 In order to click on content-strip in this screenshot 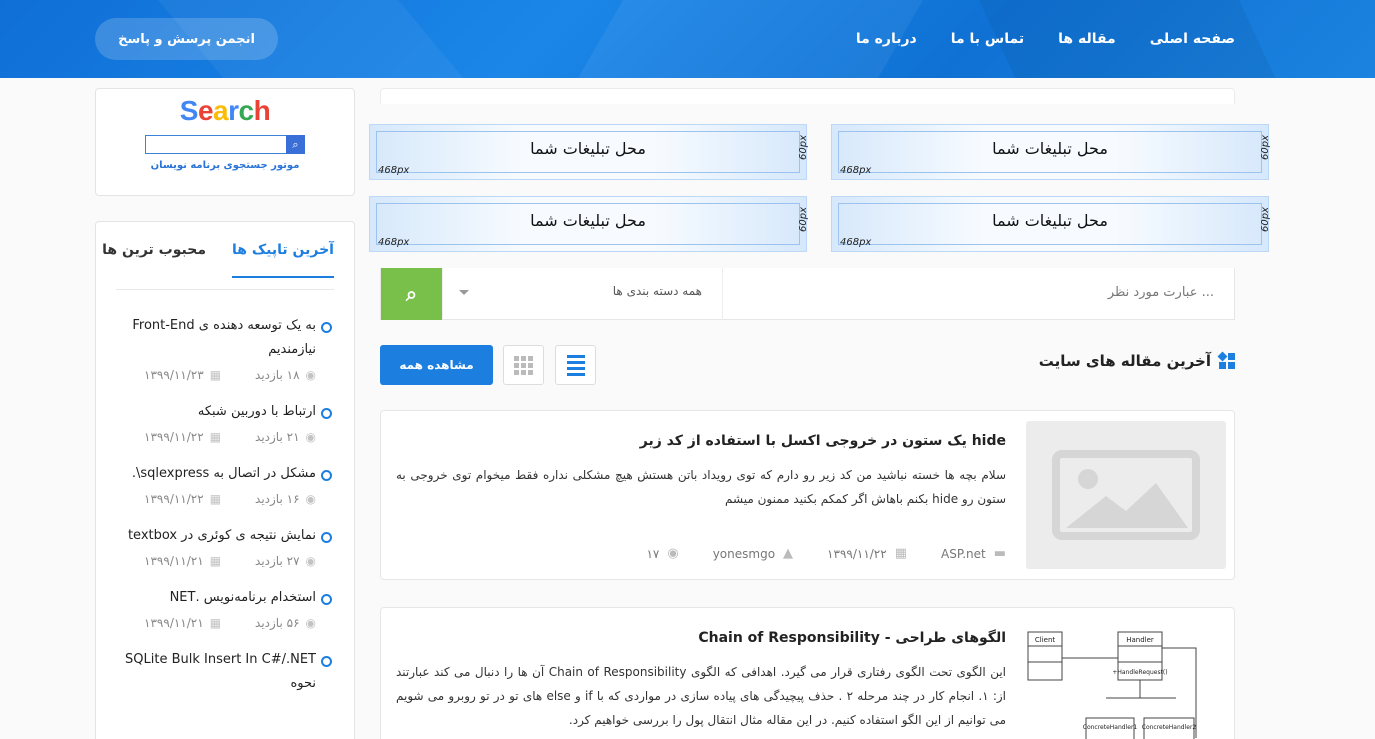, I will do `click(807, 96)`.